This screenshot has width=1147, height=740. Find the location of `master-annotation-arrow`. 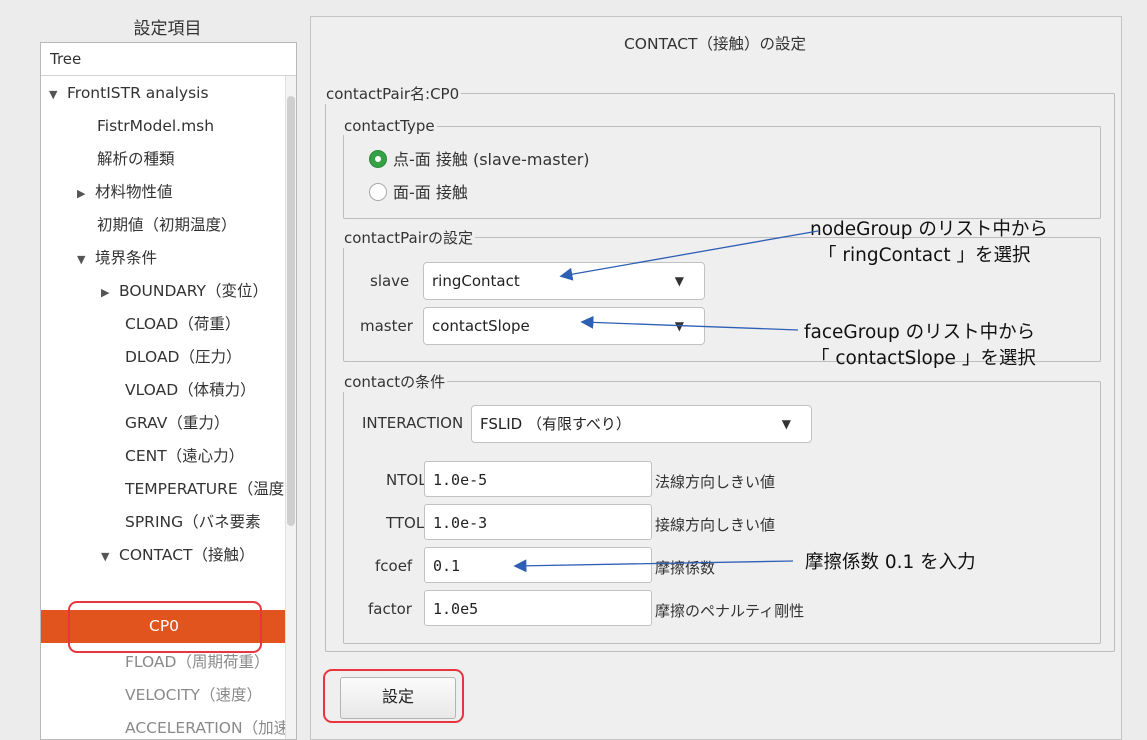

master-annotation-arrow is located at coordinates (689, 323).